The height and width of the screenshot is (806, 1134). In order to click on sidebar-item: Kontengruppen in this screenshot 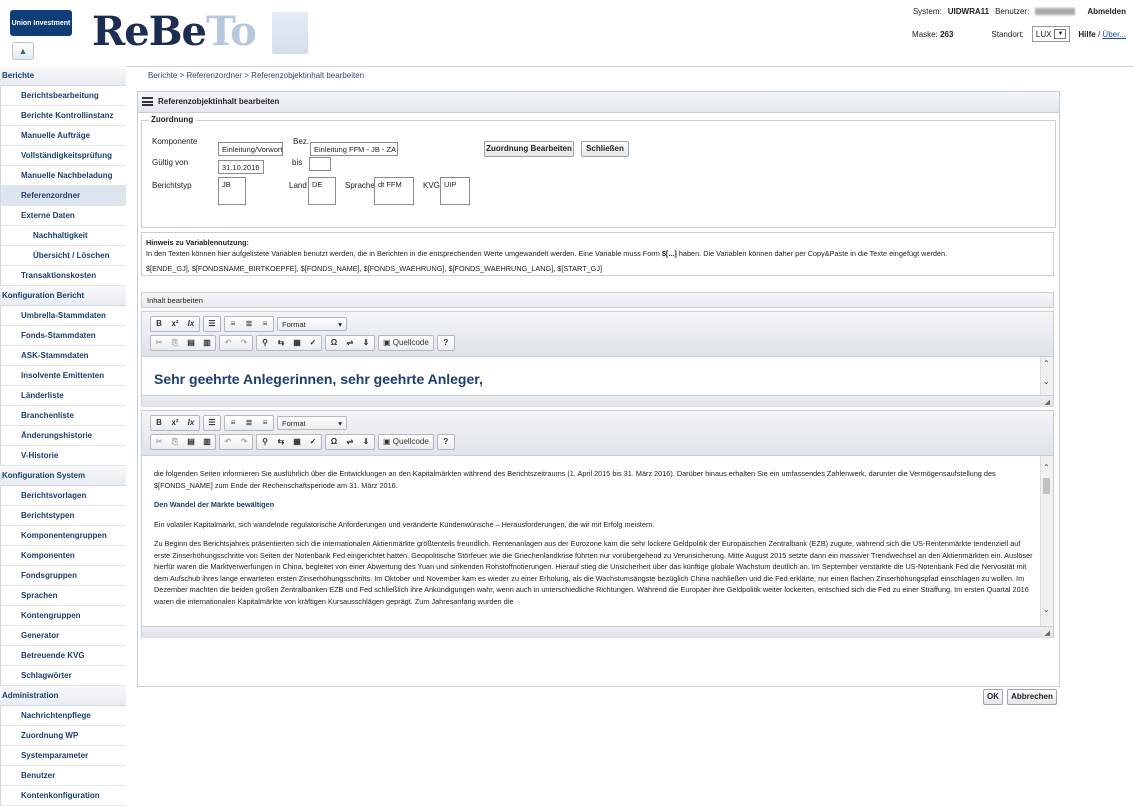, I will do `click(63, 616)`.